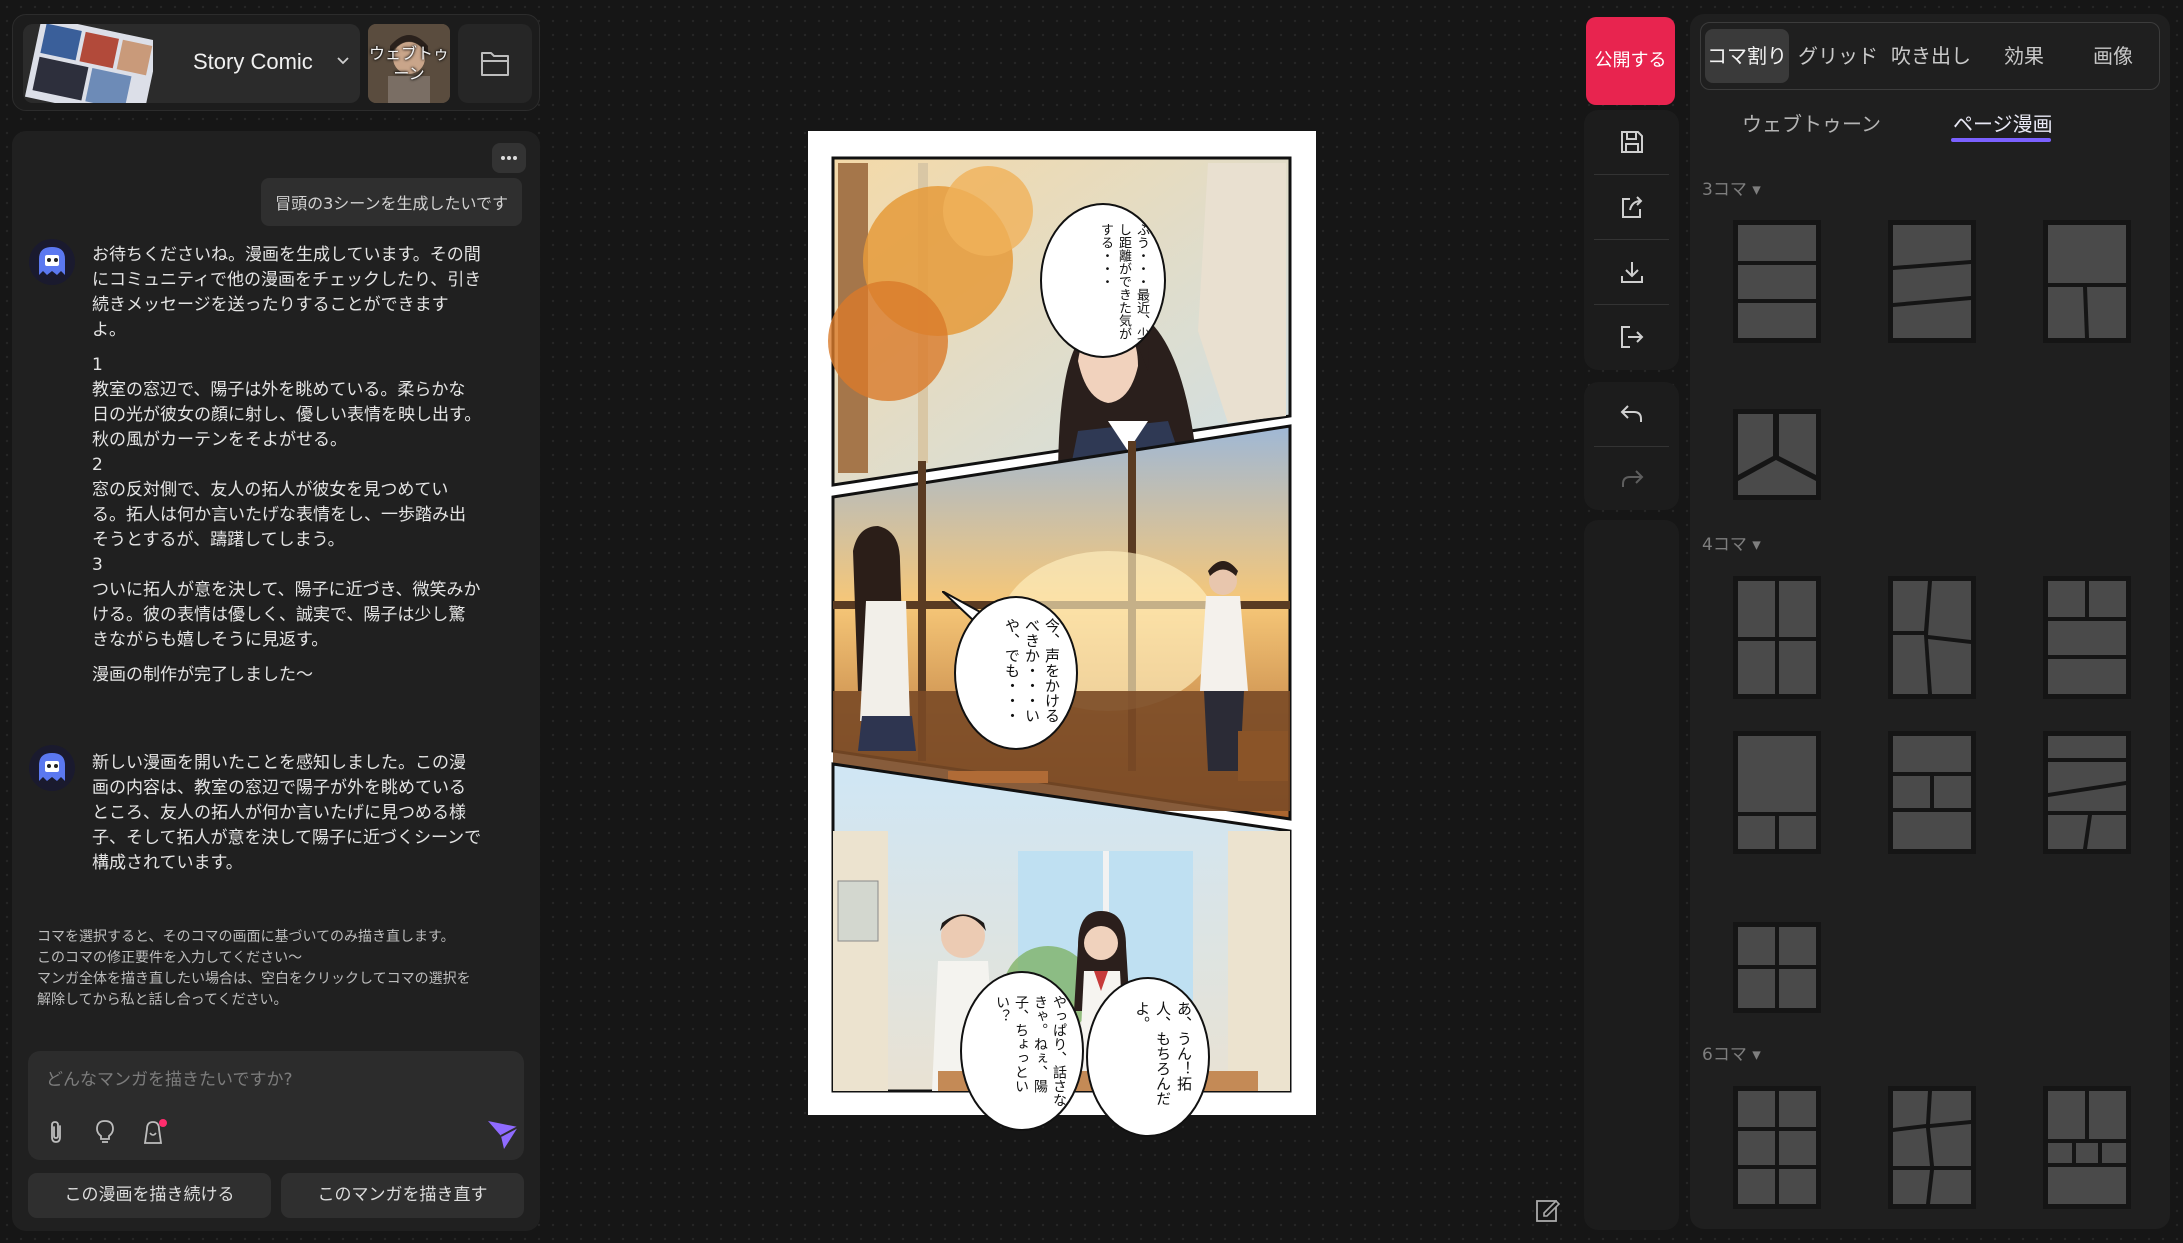 The image size is (2183, 1243). I want to click on exit-button, so click(1631, 337).